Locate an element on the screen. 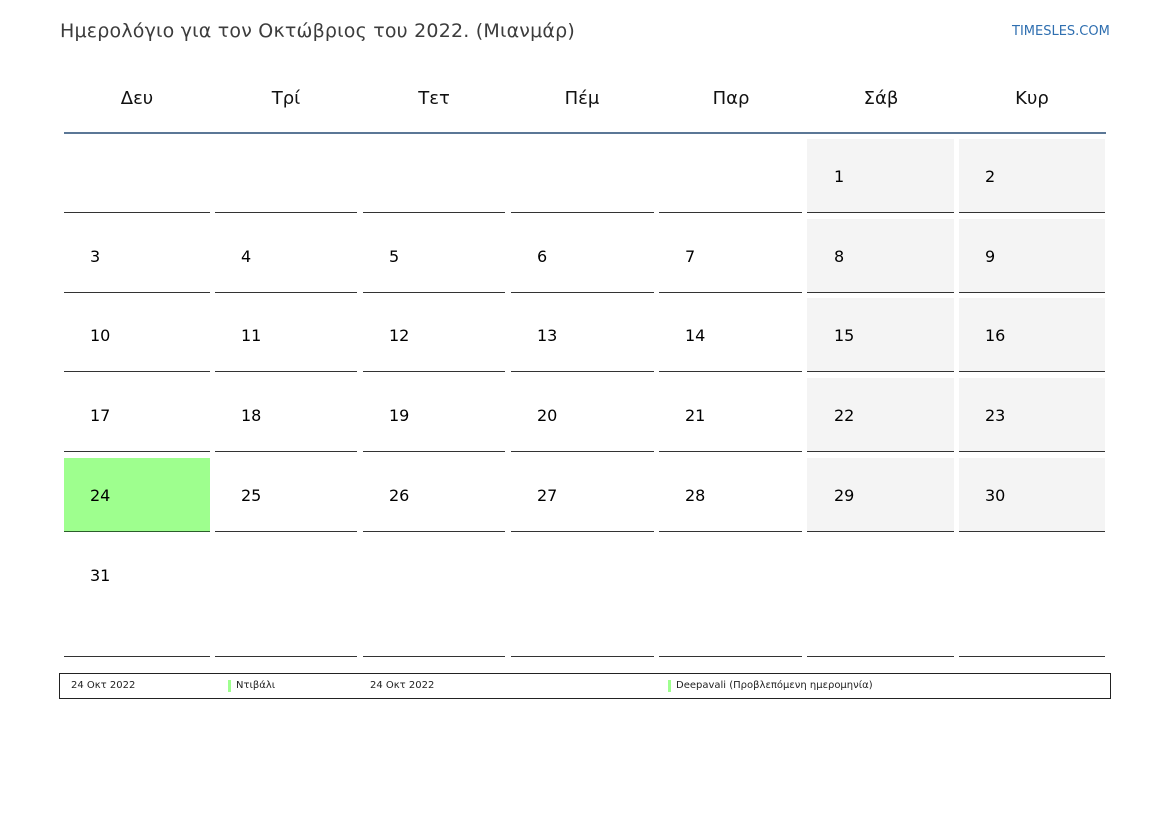  day-cell: 6 is located at coordinates (582, 256).